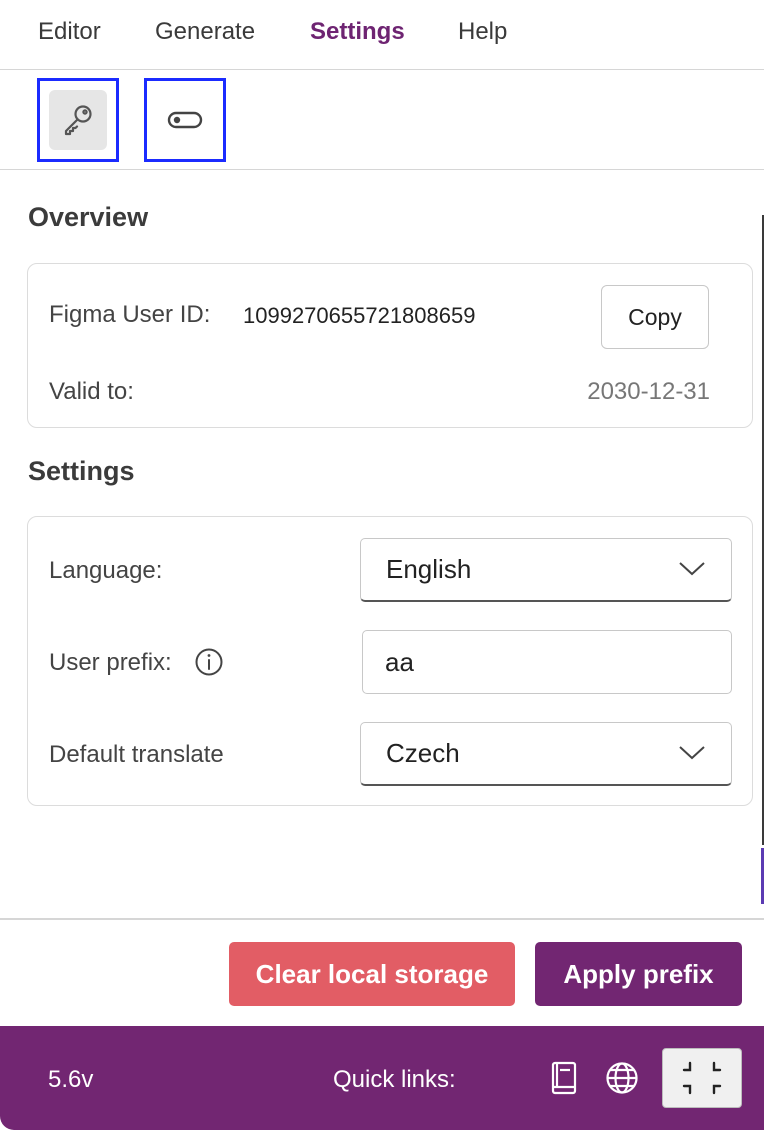 Image resolution: width=764 pixels, height=1130 pixels. What do you see at coordinates (482, 32) in the screenshot?
I see `tab-help: Help` at bounding box center [482, 32].